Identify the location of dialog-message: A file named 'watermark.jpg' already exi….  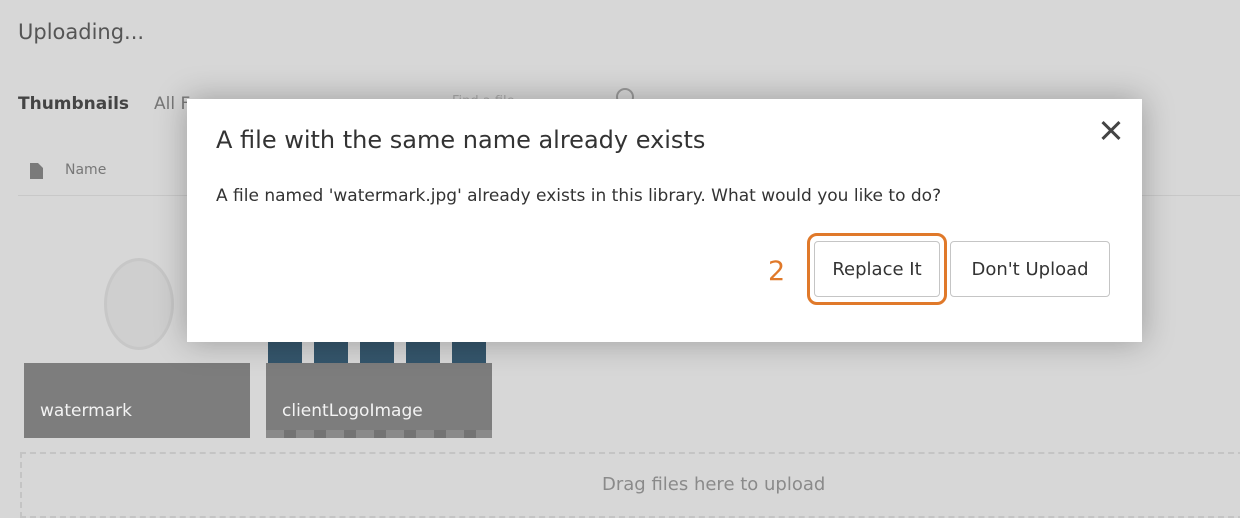
(579, 196).